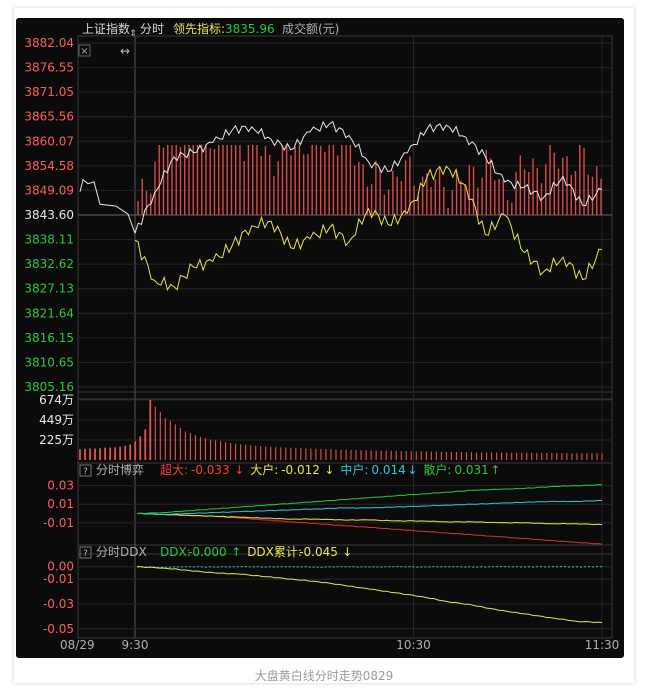  I want to click on time-tick-label: 08/29, so click(77, 645).